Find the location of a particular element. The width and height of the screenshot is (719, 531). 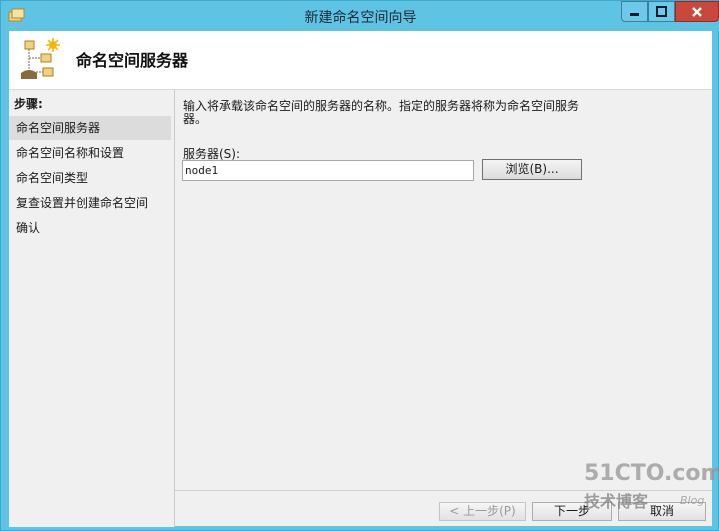

close-icon is located at coordinates (697, 11).